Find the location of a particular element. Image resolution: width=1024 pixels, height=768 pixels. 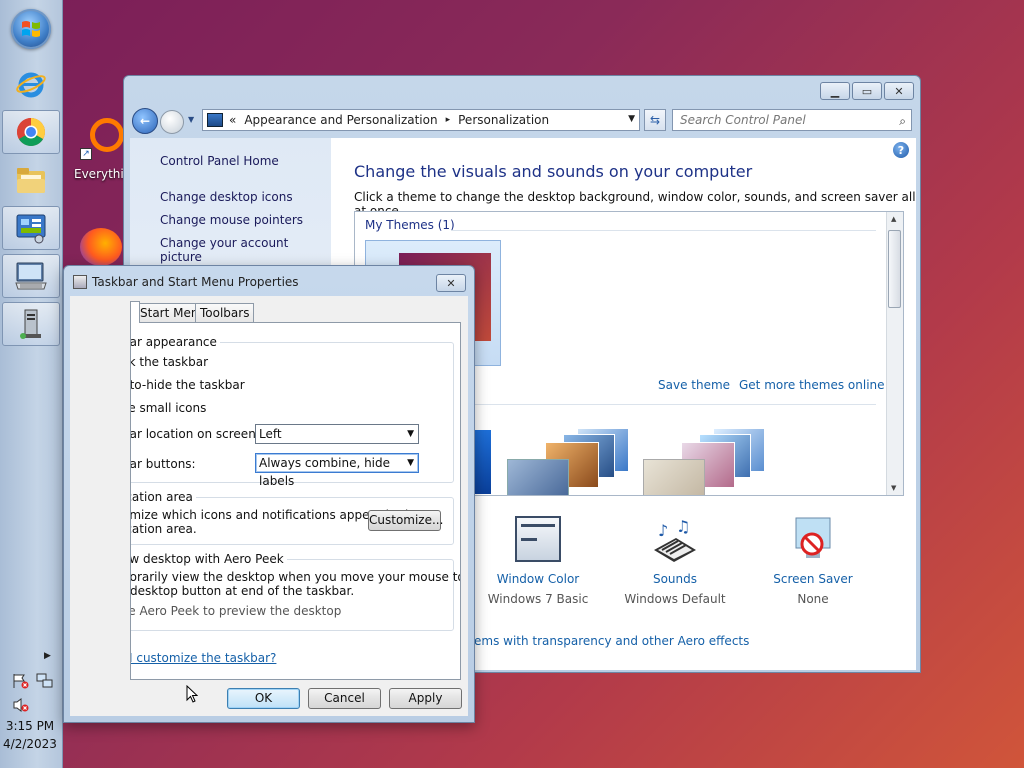

taskbar: ▶ 3:15 PM 4/2/2023 is located at coordinates (31, 384).